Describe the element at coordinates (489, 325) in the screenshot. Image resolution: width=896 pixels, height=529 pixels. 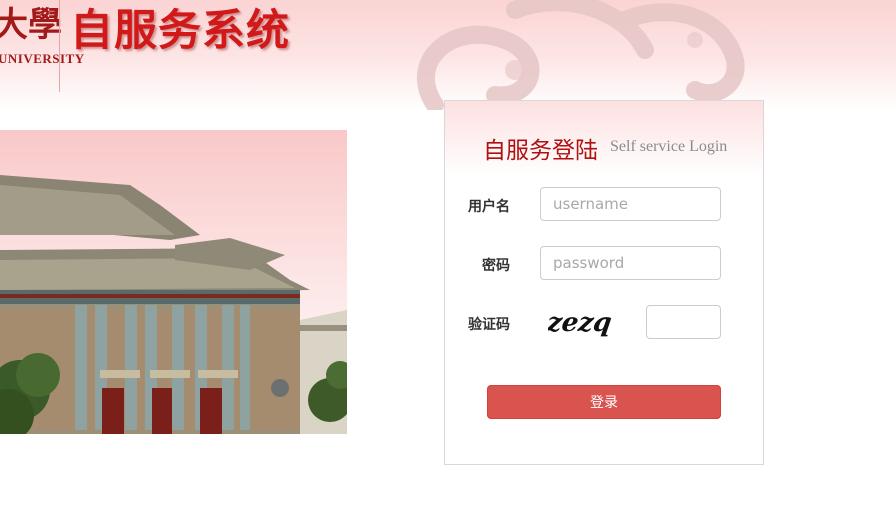
I see `captcha-label: 验证码` at that location.